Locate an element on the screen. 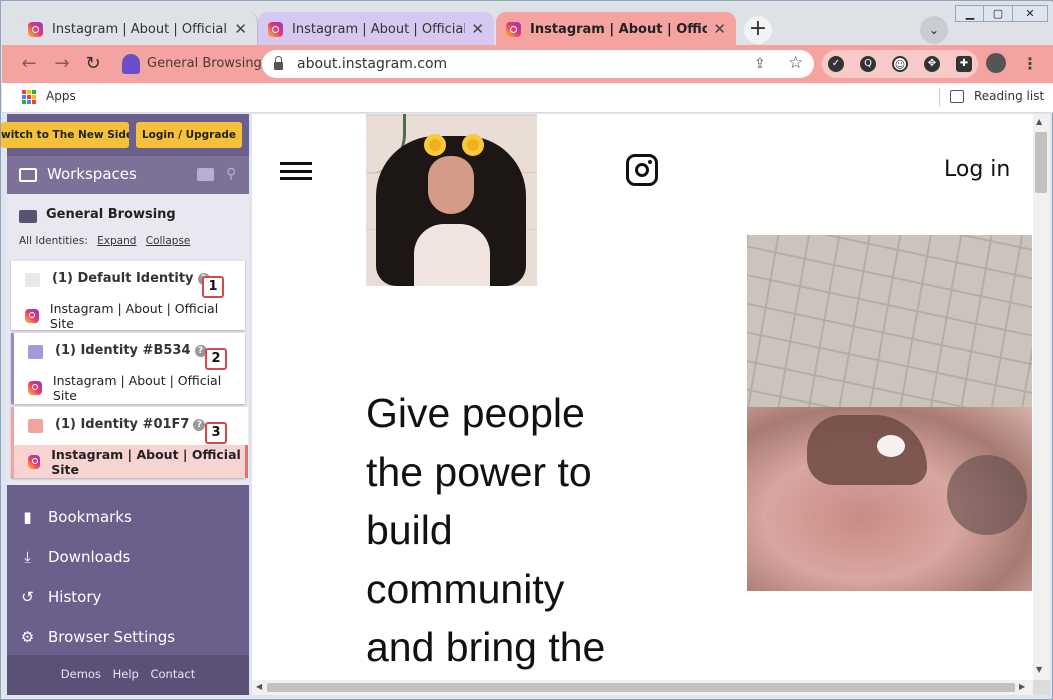 This screenshot has height=700, width=1053. reload-icon: ↻ is located at coordinates (93, 64).